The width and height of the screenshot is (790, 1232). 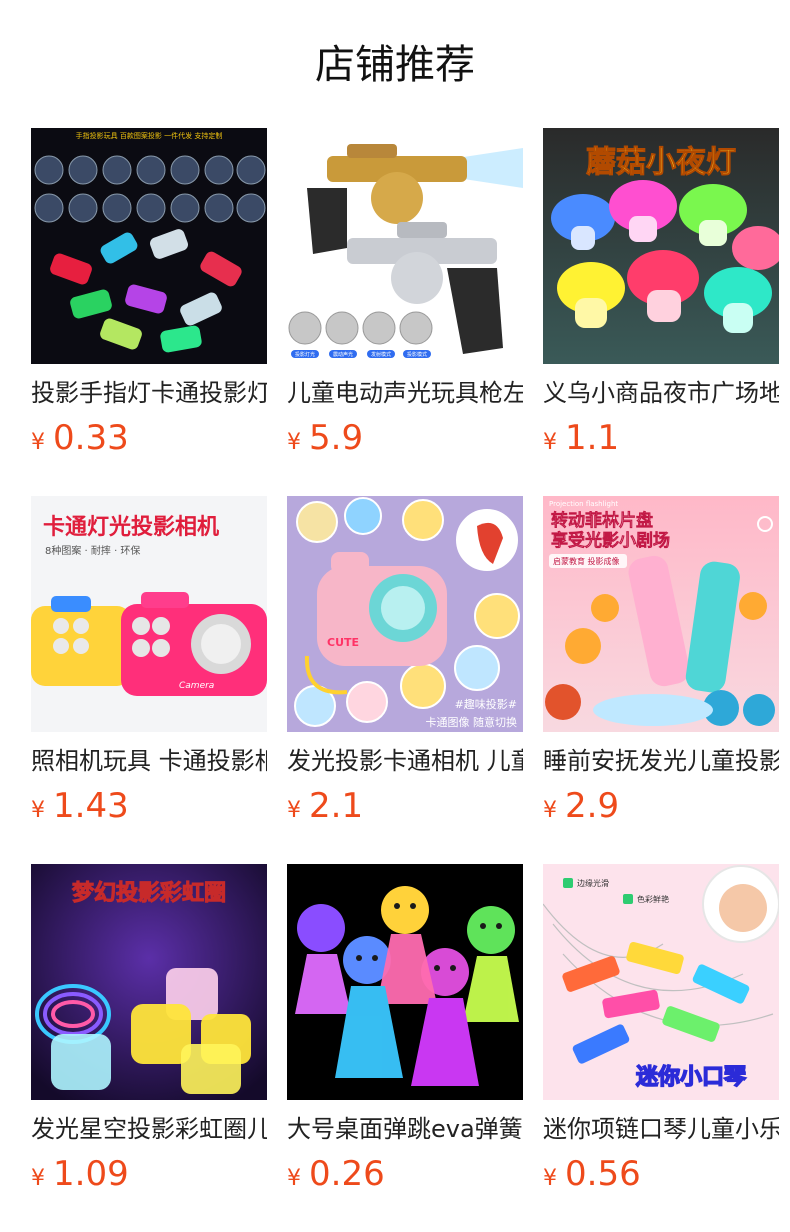 I want to click on image-caption: 8种图案 · 耐摔 · 环保, so click(x=92, y=550).